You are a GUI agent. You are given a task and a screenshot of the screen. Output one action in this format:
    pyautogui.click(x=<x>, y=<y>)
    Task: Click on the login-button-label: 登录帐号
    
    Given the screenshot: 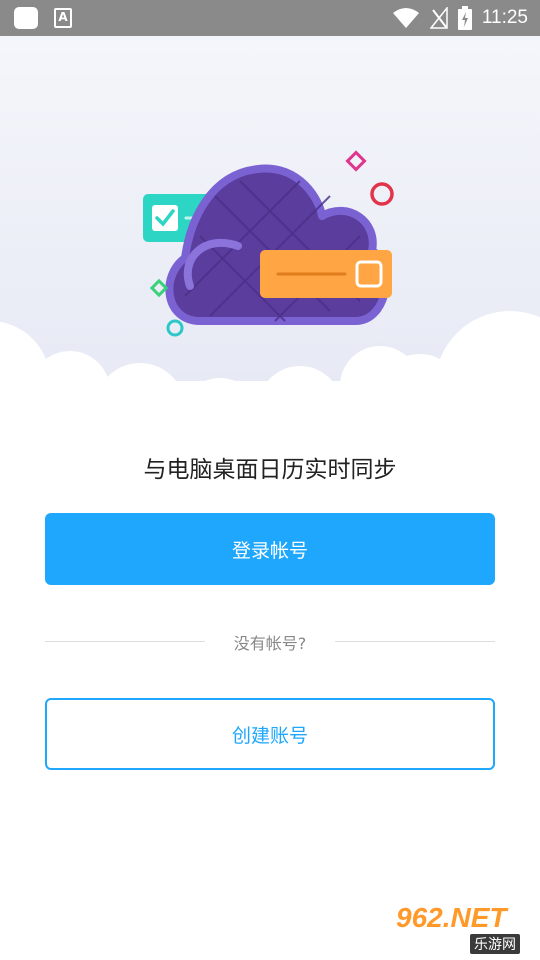 What is the action you would take?
    pyautogui.click(x=269, y=550)
    